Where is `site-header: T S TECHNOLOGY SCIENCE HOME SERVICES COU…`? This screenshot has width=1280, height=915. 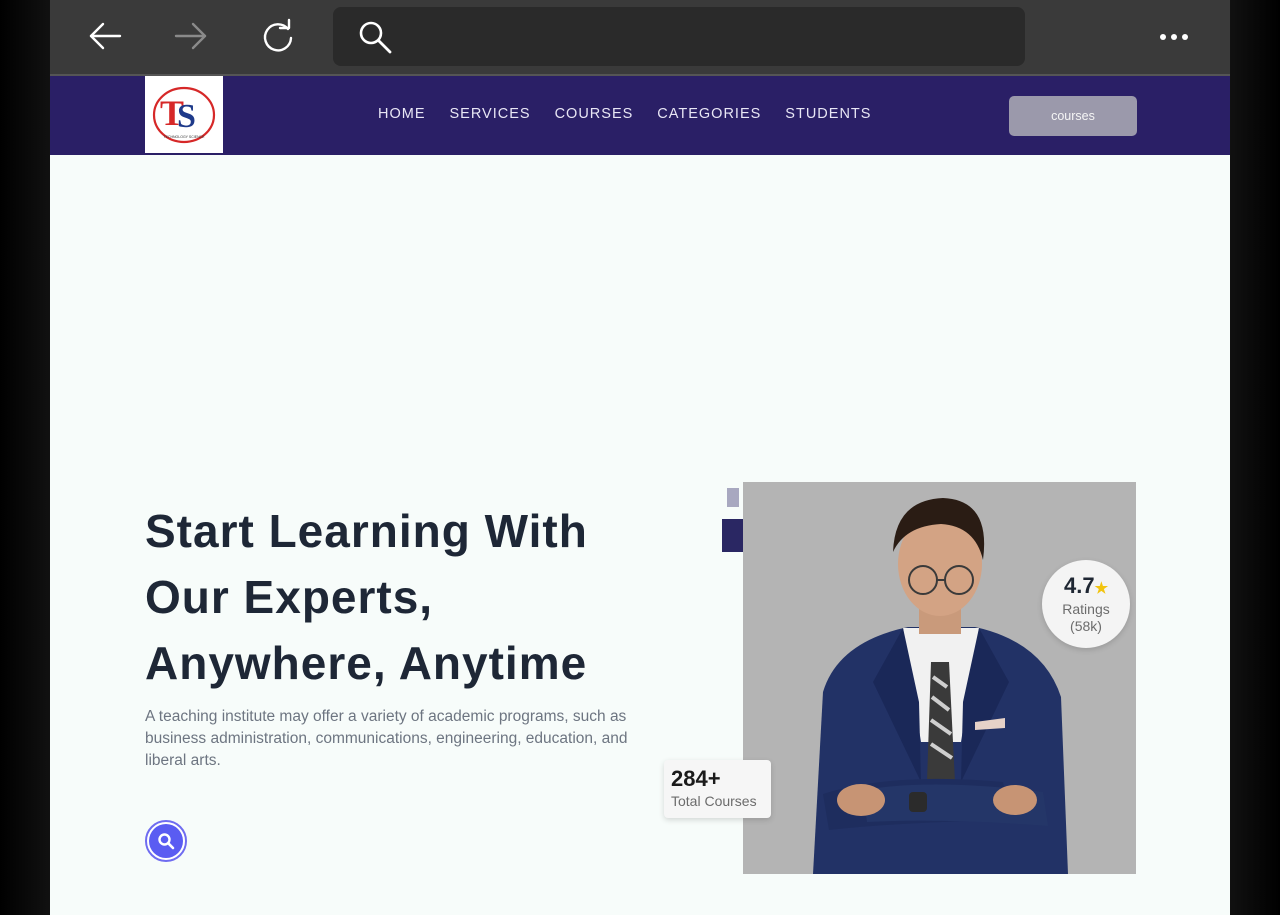 site-header: T S TECHNOLOGY SCIENCE HOME SERVICES COU… is located at coordinates (640, 115).